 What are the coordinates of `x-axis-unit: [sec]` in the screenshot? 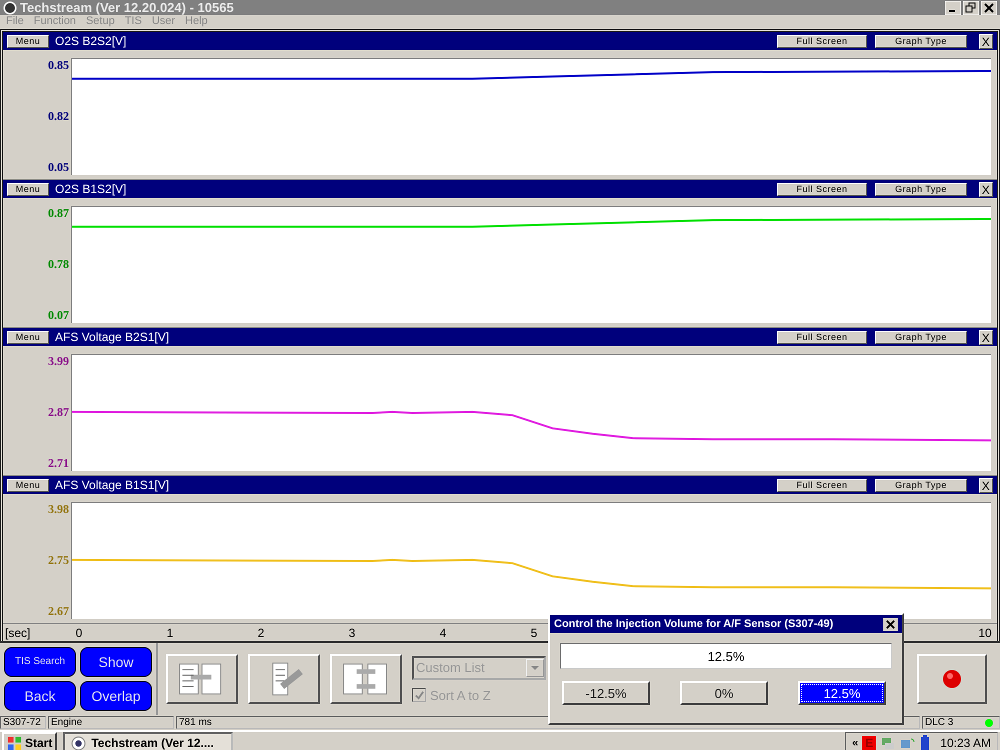 It's located at (18, 633).